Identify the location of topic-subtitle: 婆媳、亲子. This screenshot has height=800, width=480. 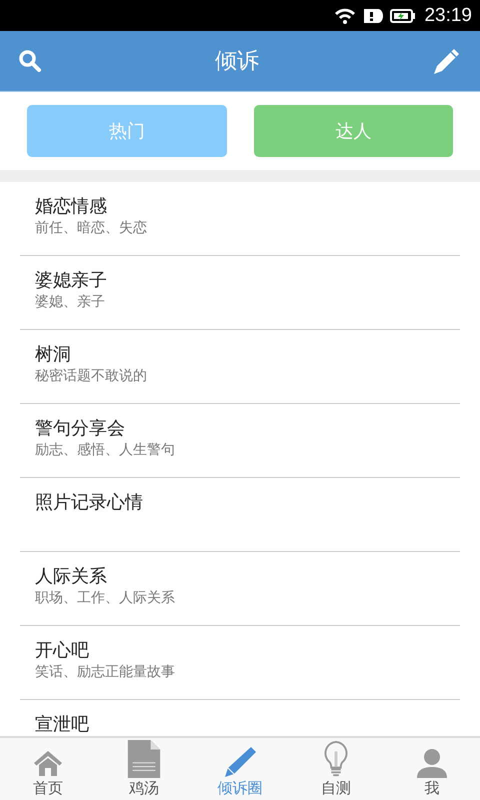
(70, 302).